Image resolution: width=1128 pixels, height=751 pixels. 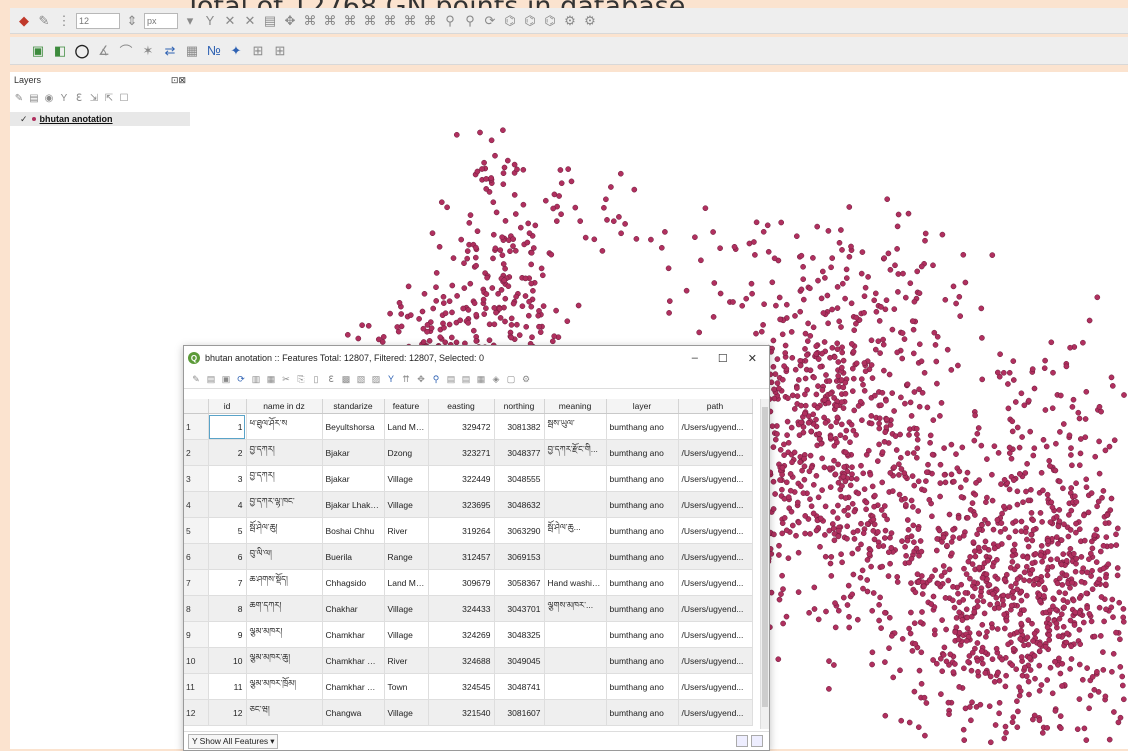 What do you see at coordinates (590, 21) in the screenshot?
I see `settings-2-icon: ⚙` at bounding box center [590, 21].